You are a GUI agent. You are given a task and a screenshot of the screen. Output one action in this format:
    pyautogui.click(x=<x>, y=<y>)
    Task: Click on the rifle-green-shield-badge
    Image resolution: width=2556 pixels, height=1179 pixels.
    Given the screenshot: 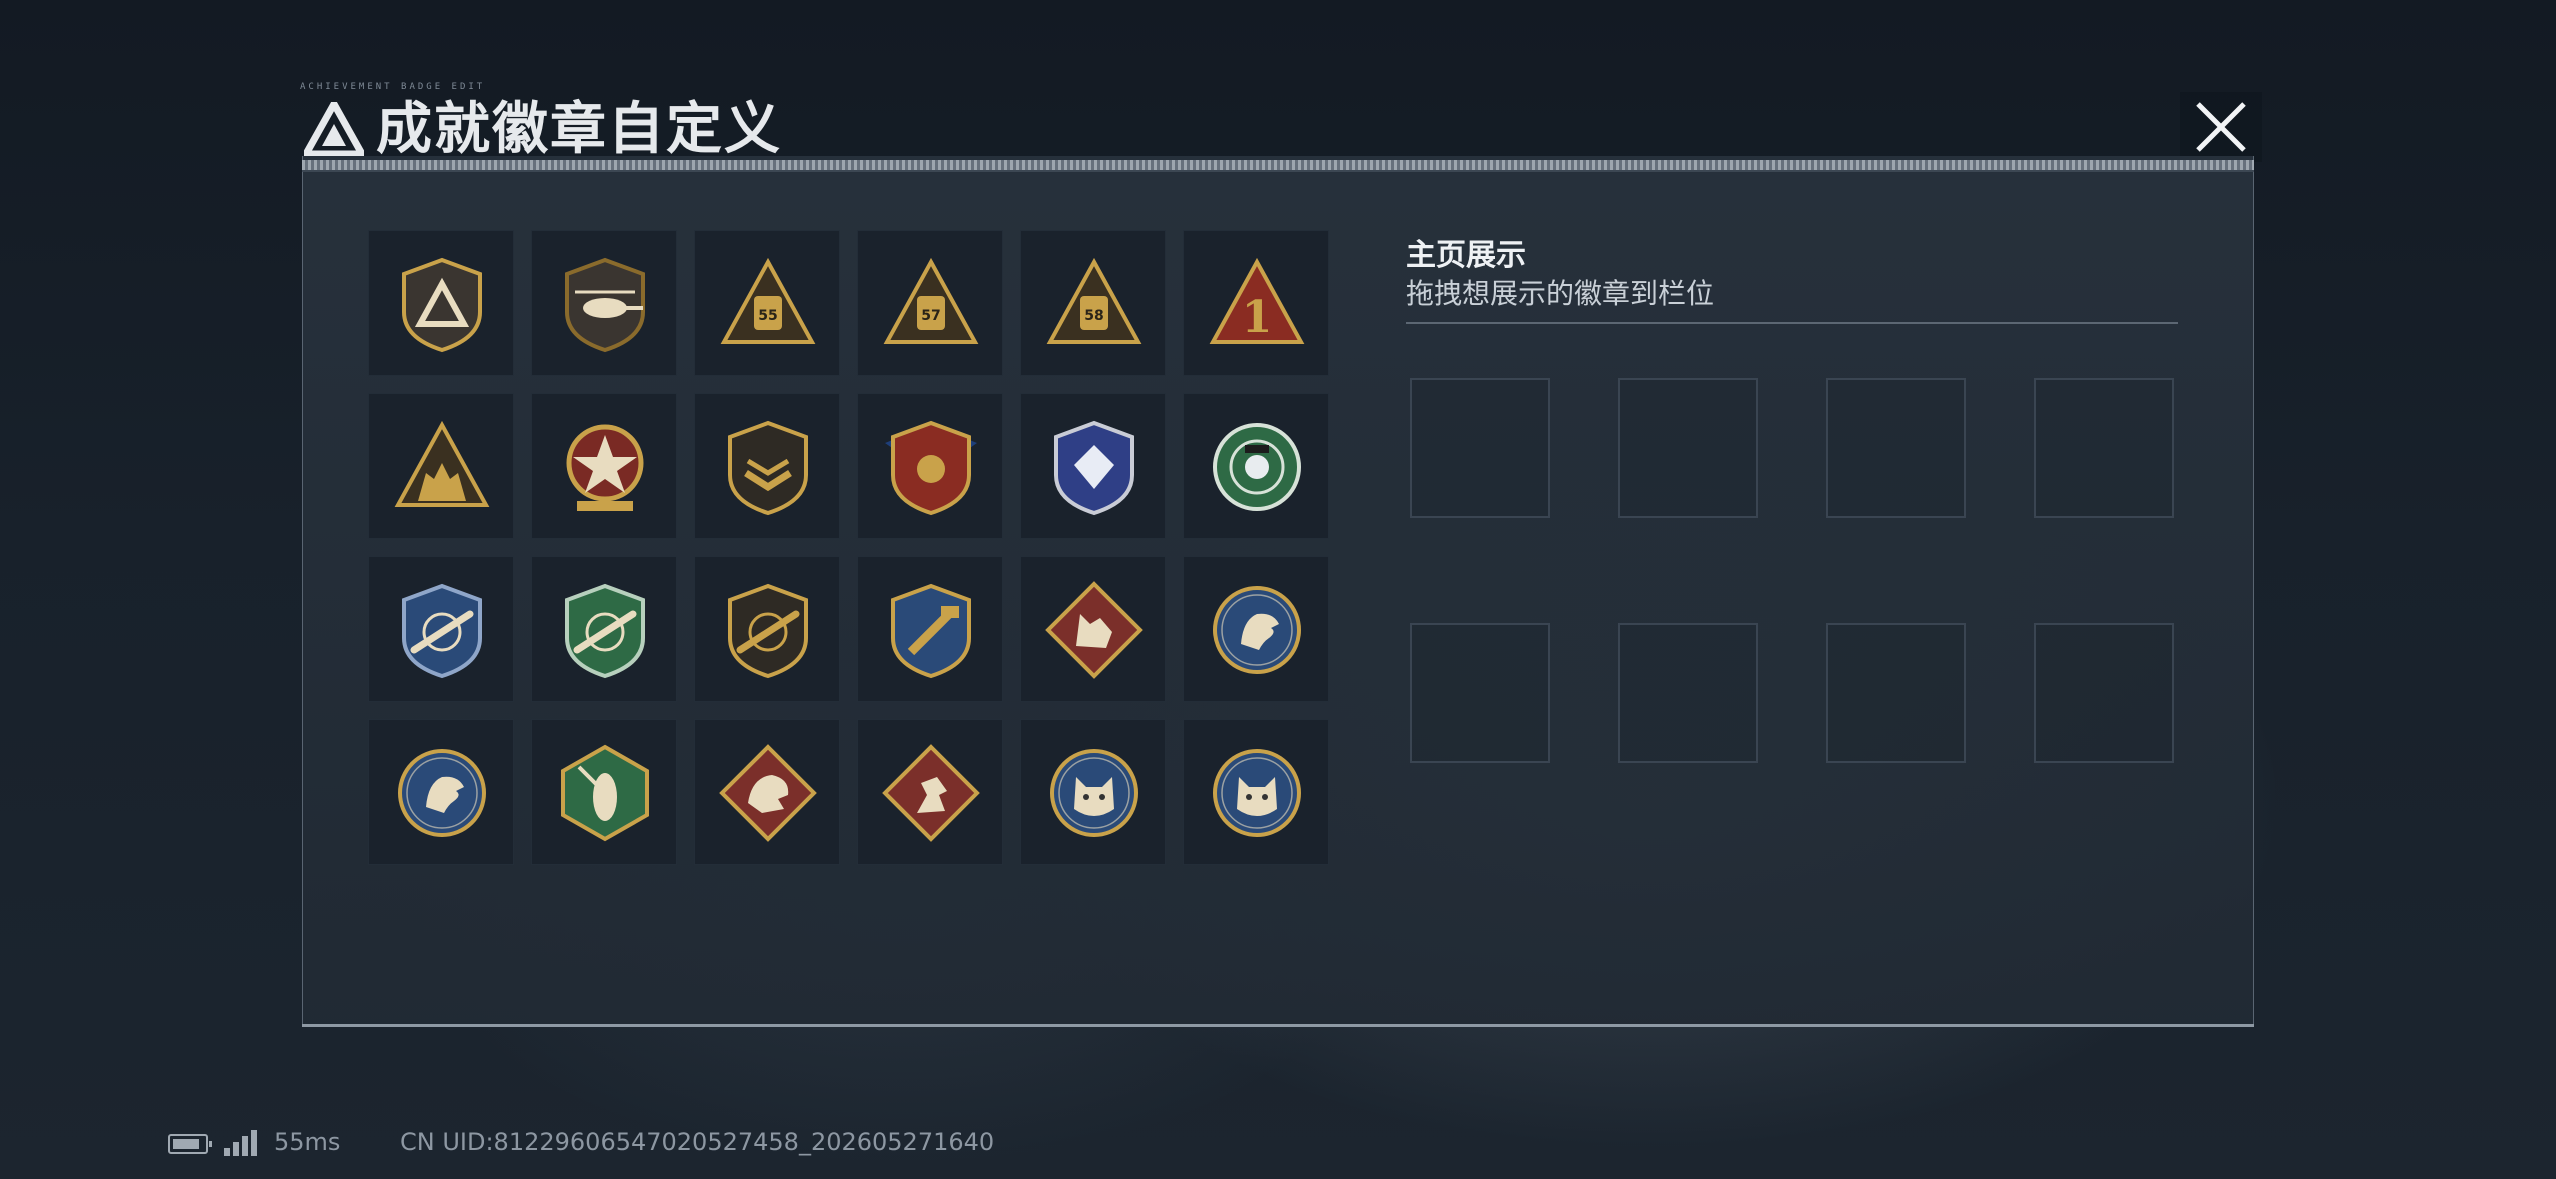 What is the action you would take?
    pyautogui.click(x=604, y=629)
    